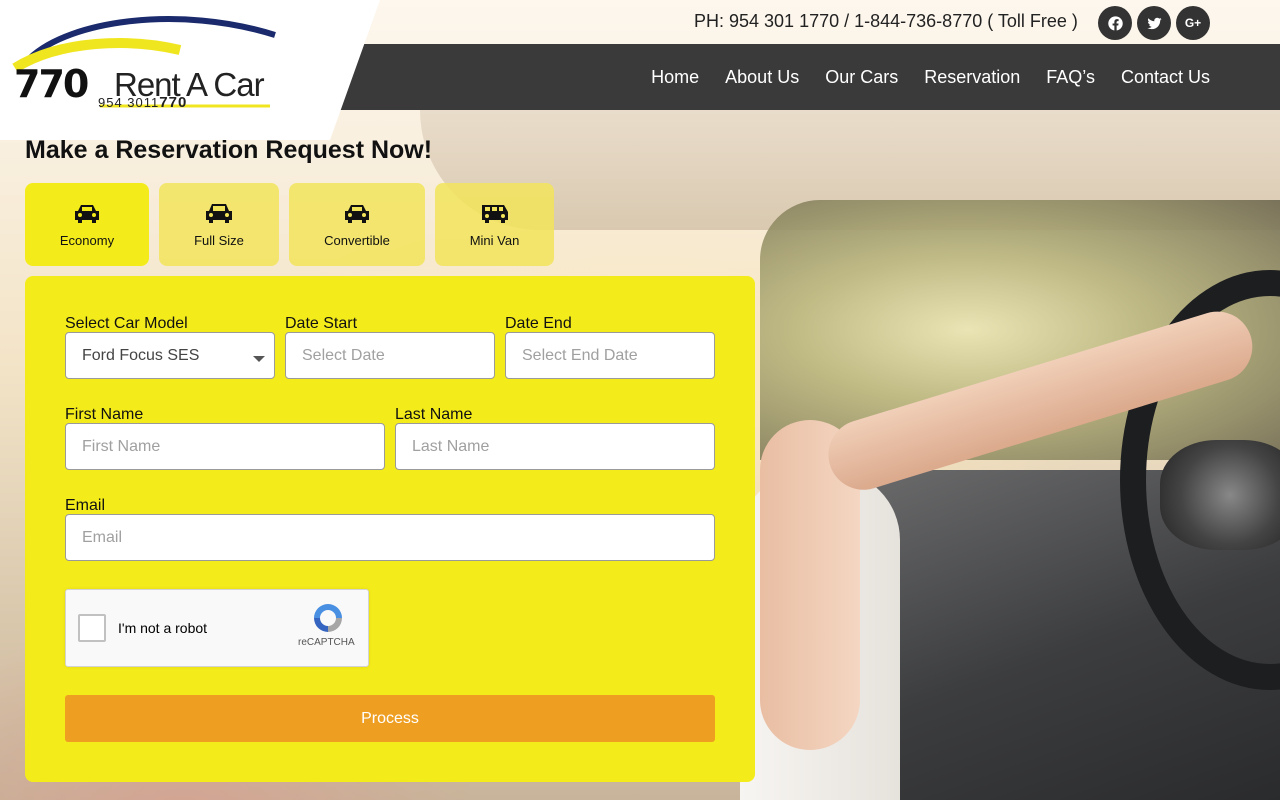  Describe the element at coordinates (762, 77) in the screenshot. I see `nav-about-us: About Us` at that location.